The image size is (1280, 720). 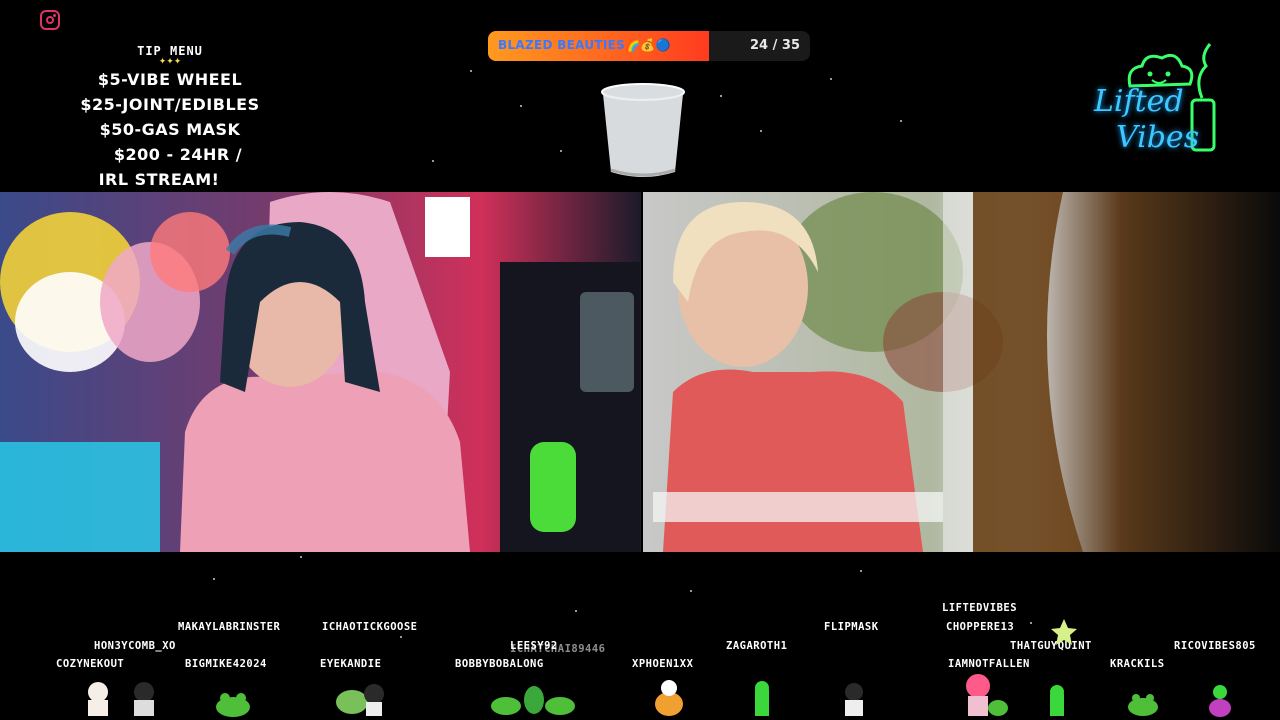 What do you see at coordinates (170, 51) in the screenshot?
I see `tip-menu-title: TIP MENU` at bounding box center [170, 51].